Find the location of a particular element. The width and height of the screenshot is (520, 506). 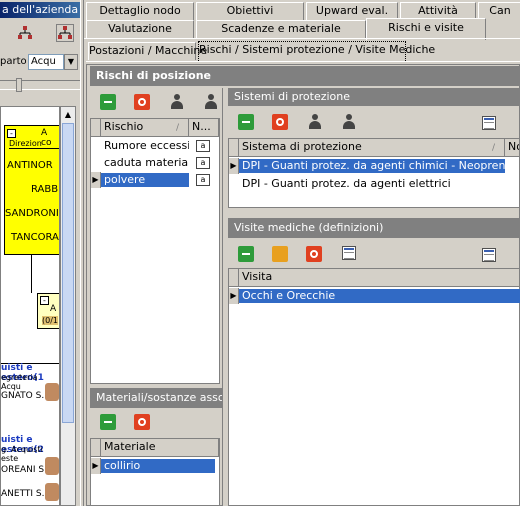

left-panel-title: a dell'azienda is located at coordinates (40, 10).